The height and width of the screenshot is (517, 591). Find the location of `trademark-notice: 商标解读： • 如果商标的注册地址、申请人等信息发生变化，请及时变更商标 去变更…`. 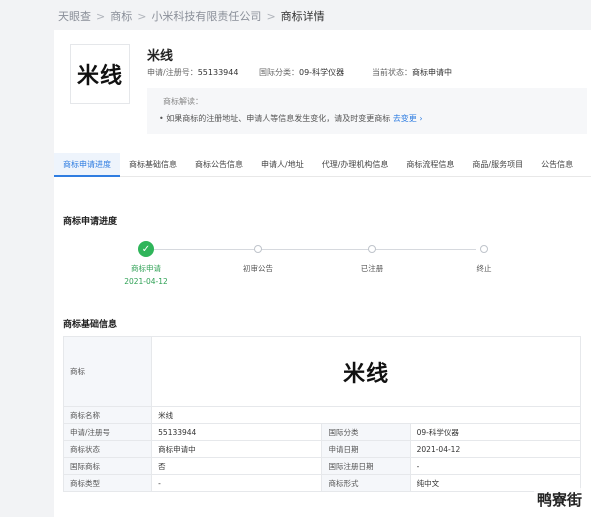

trademark-notice: 商标解读： • 如果商标的注册地址、申请人等信息发生变化，请及时变更商标 去变更… is located at coordinates (367, 111).